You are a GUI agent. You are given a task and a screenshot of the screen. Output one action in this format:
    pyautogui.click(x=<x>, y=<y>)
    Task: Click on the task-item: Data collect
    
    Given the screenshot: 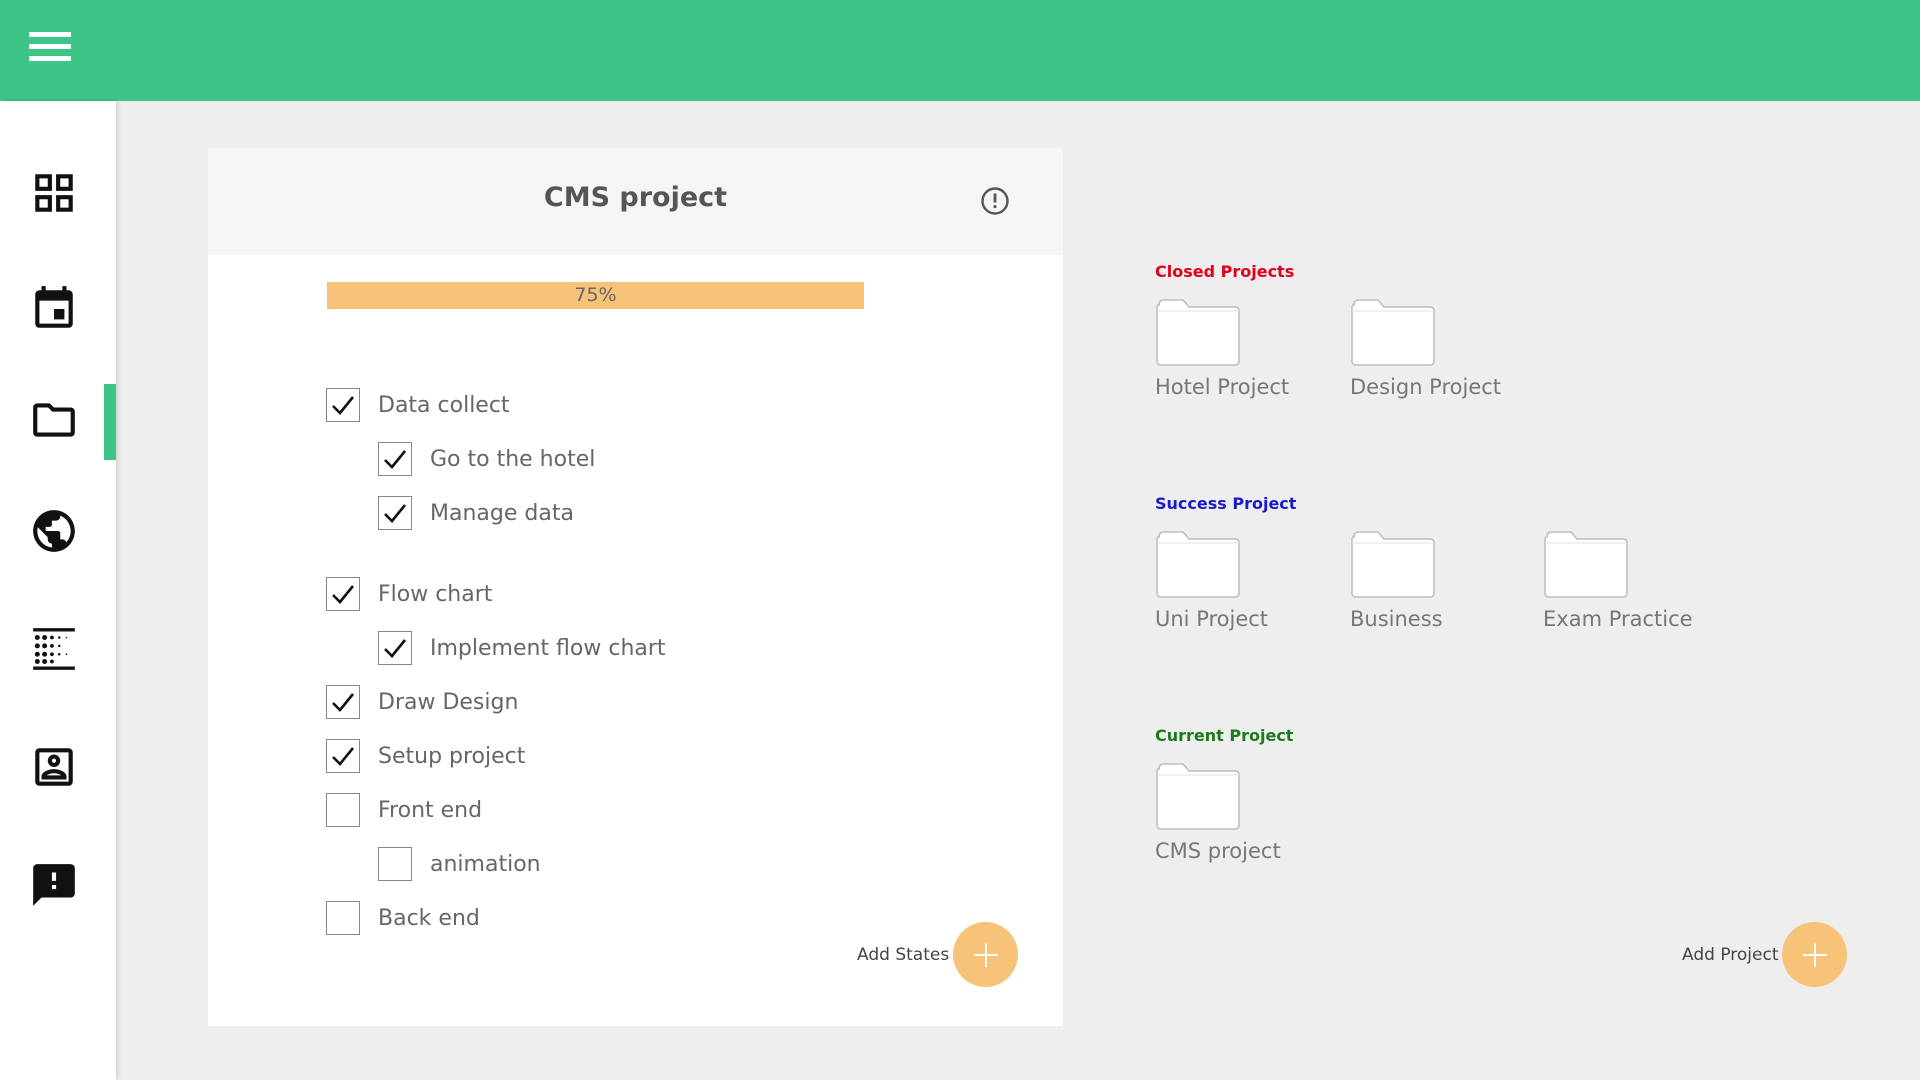 What is the action you would take?
    pyautogui.click(x=418, y=405)
    